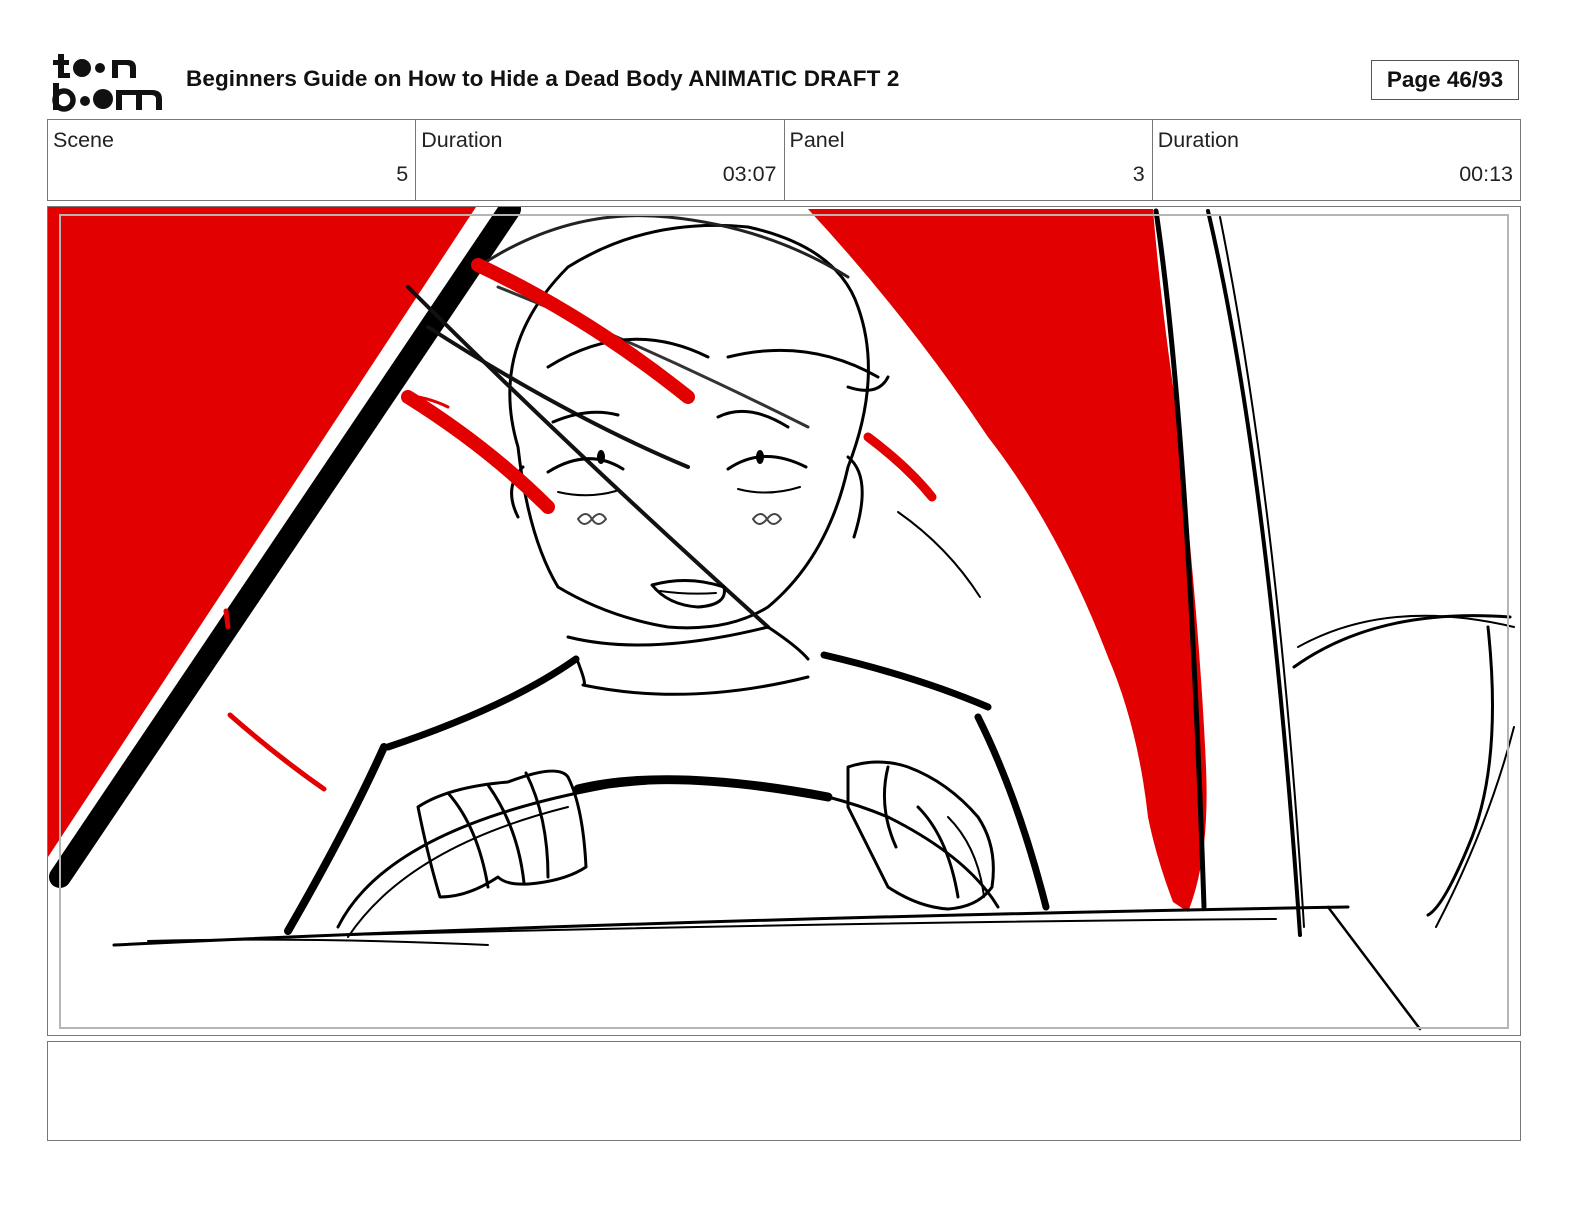 The height and width of the screenshot is (1224, 1584). What do you see at coordinates (1138, 174) in the screenshot?
I see `panel-value: 3` at bounding box center [1138, 174].